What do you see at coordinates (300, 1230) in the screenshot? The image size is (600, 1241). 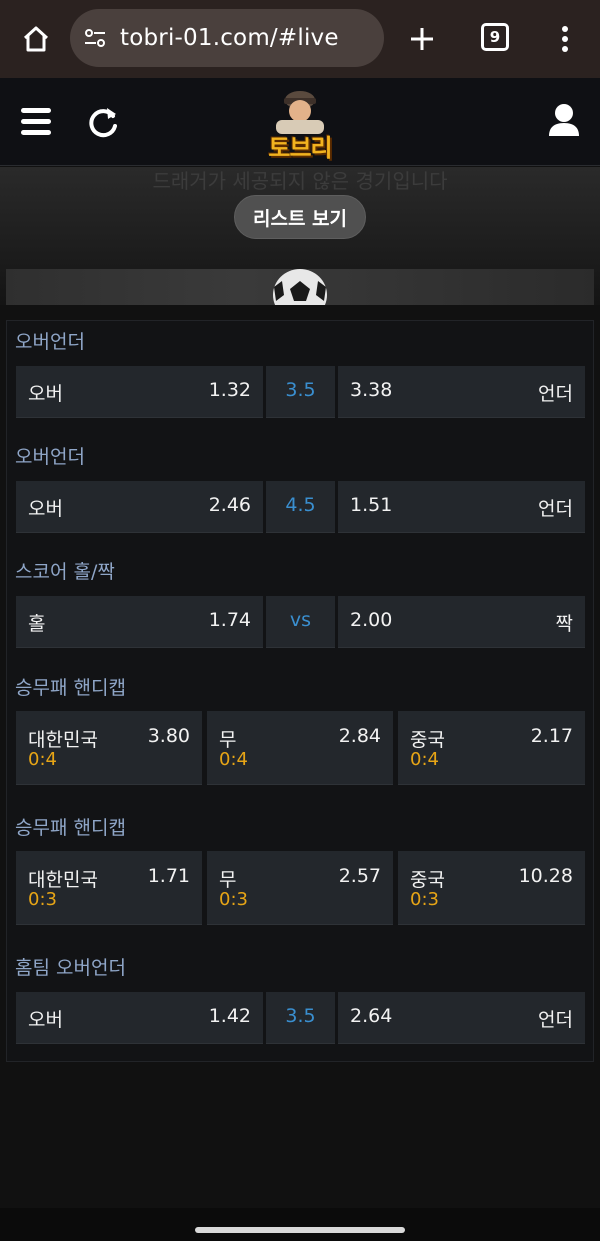 I see `gesture-home-indicator` at bounding box center [300, 1230].